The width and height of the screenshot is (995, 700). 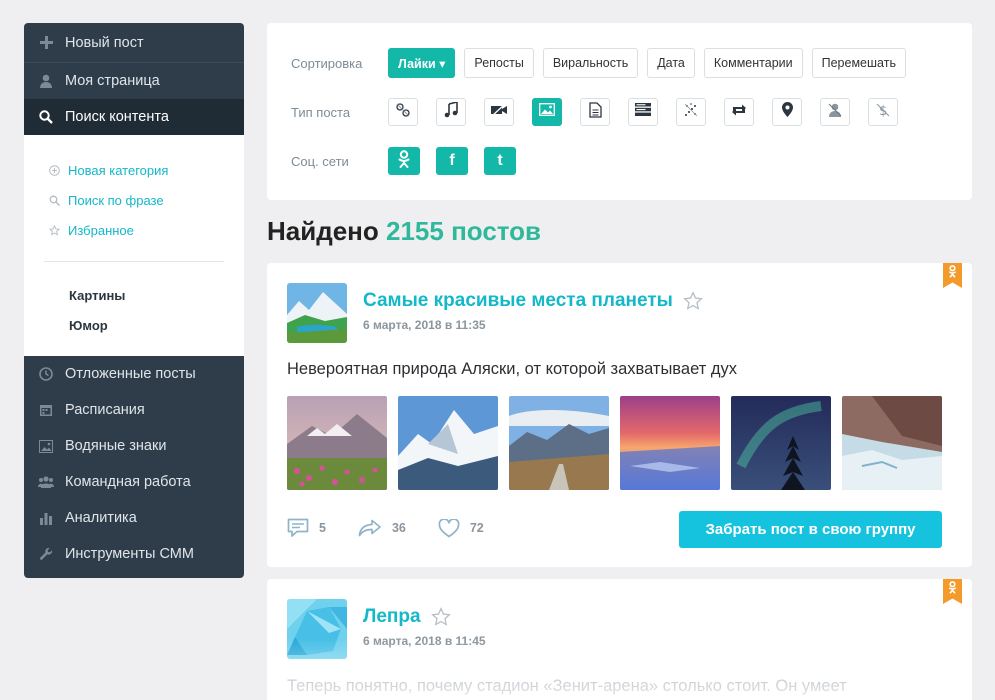 I want to click on link-off-icon, so click(x=403, y=112).